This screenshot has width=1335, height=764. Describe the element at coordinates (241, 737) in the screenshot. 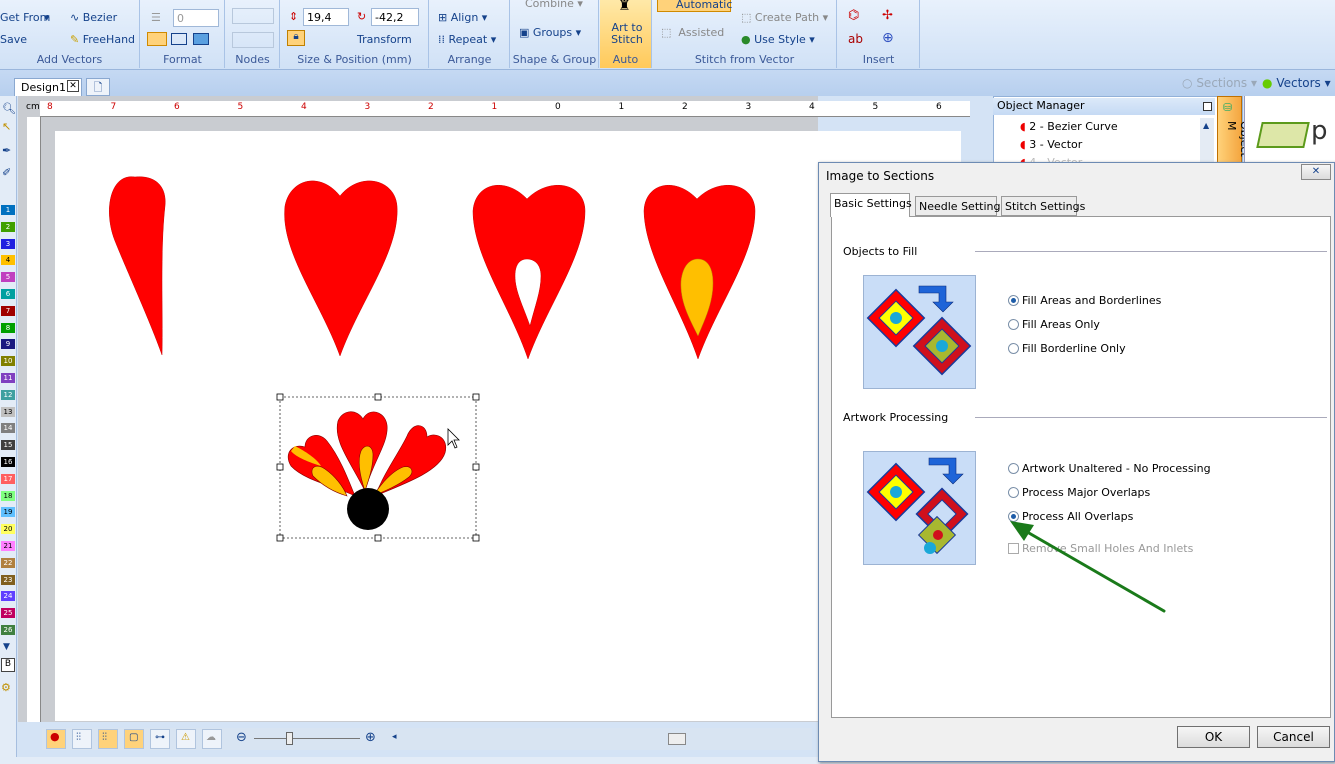

I see `zoom-out-icon: ⊖` at that location.